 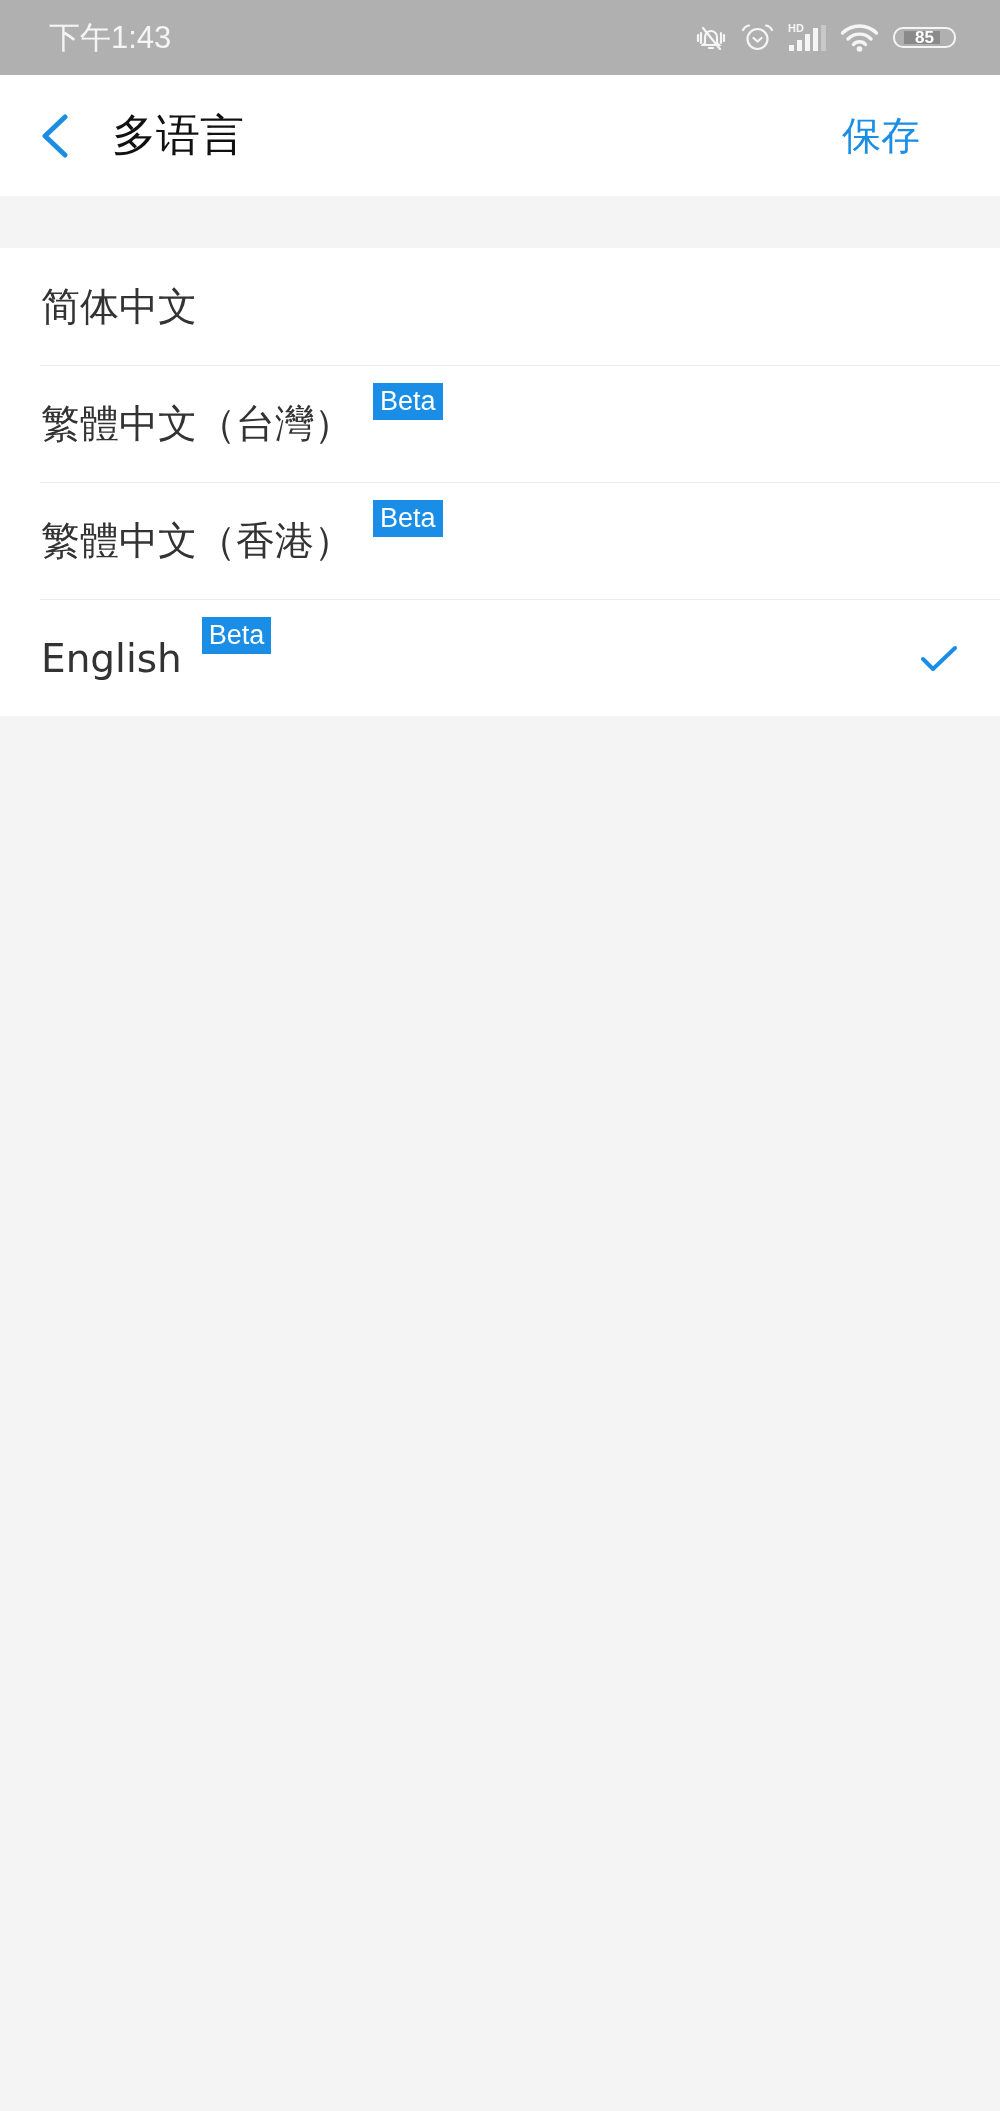 What do you see at coordinates (178, 135) in the screenshot?
I see `page-title: 多语言` at bounding box center [178, 135].